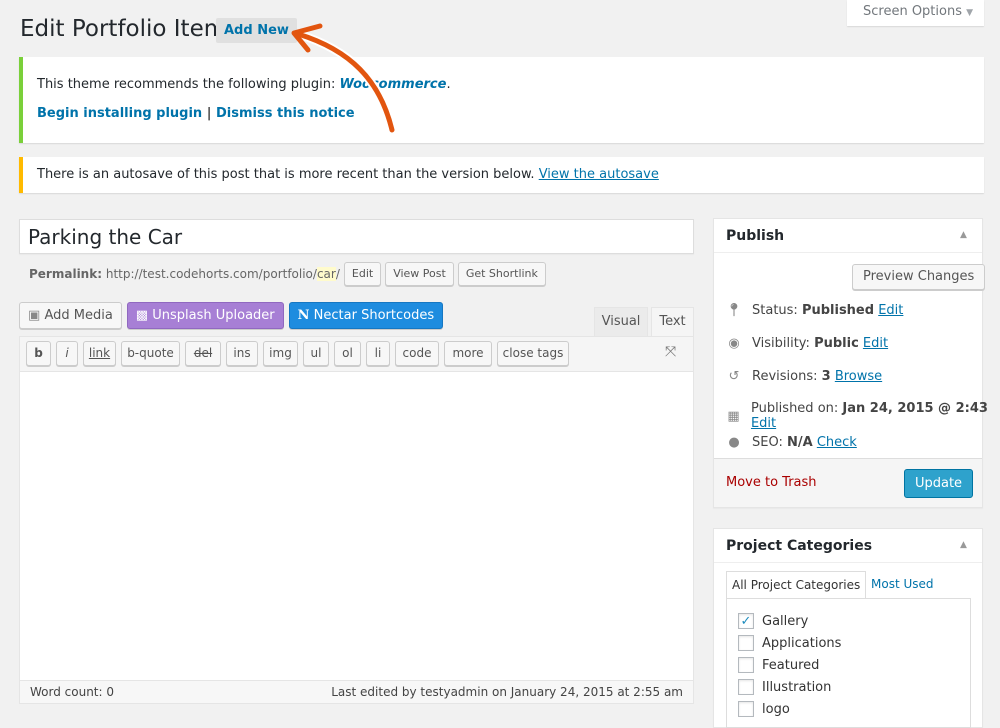 The width and height of the screenshot is (1000, 728). Describe the element at coordinates (919, 277) in the screenshot. I see `preview-changes-button: Preview Changes` at that location.